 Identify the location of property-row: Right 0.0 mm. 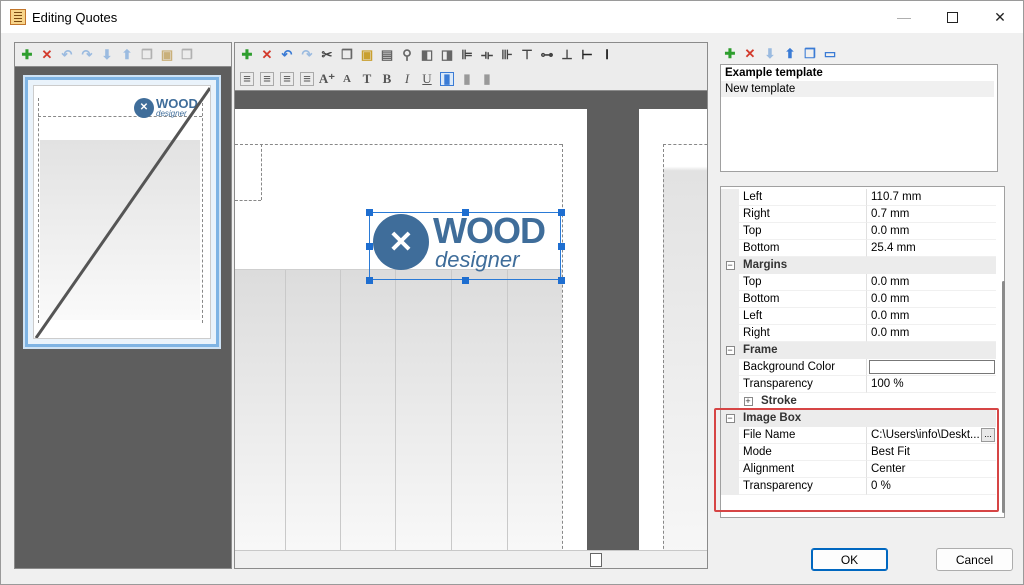
(858, 333).